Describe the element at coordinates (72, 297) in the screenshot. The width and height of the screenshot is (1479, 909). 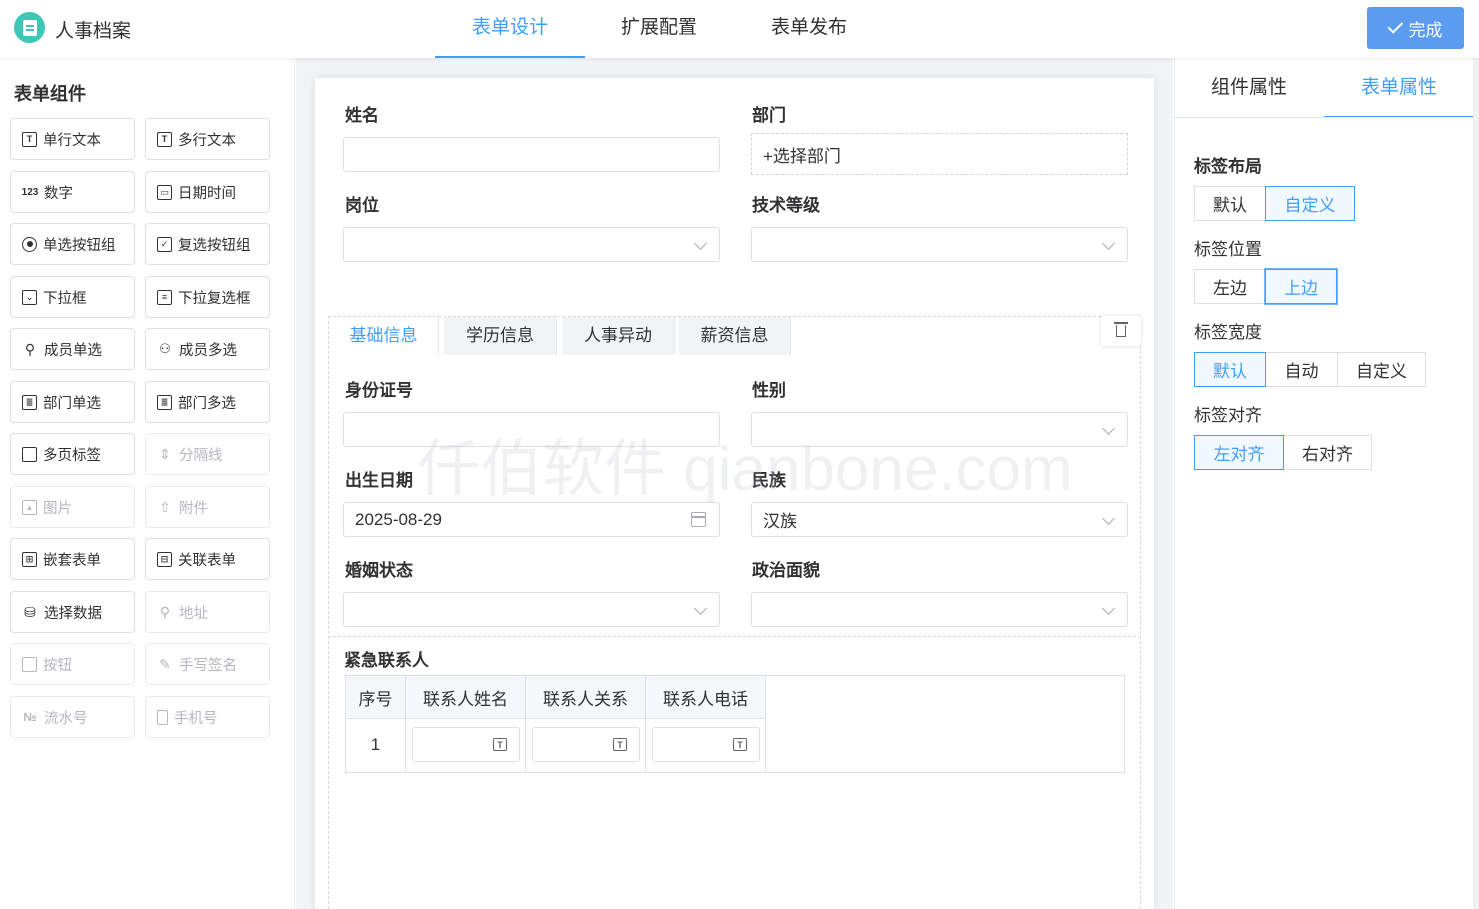
I see `component-dropdown: ⌄ 下拉框` at that location.